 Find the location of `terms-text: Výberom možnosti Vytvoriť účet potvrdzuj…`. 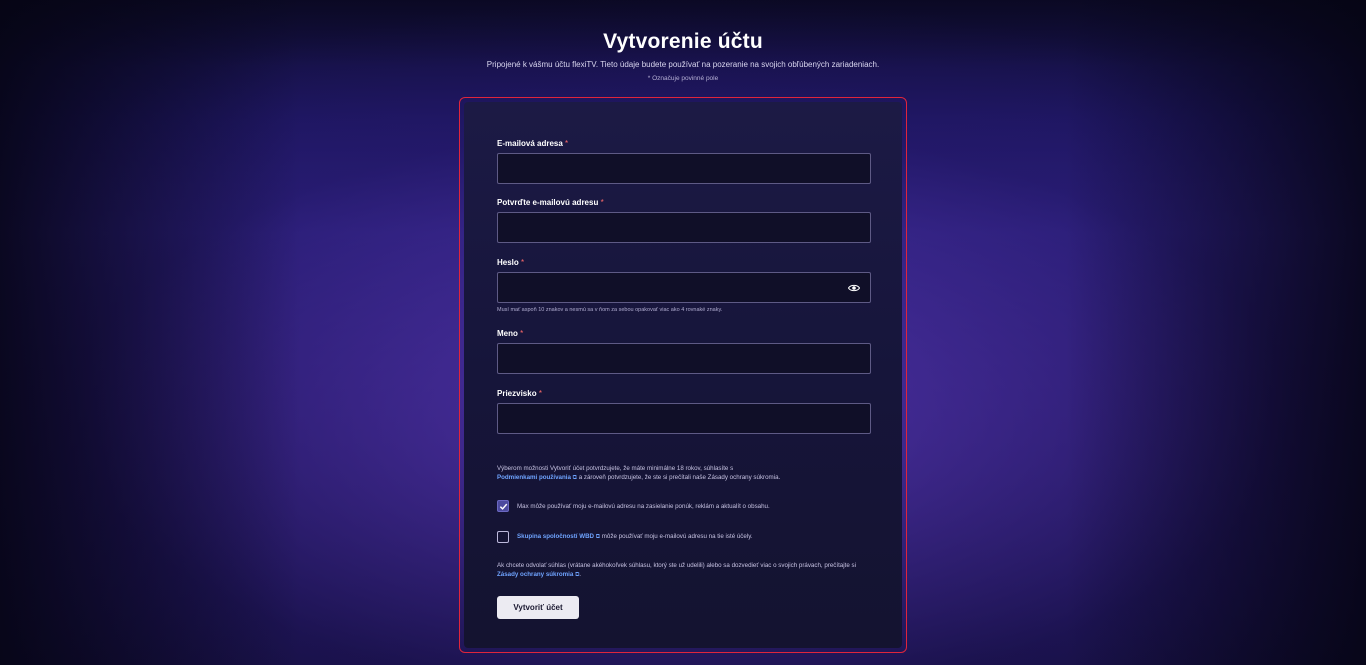

terms-text: Výberom možnosti Vytvoriť účet potvrdzuj… is located at coordinates (615, 468).